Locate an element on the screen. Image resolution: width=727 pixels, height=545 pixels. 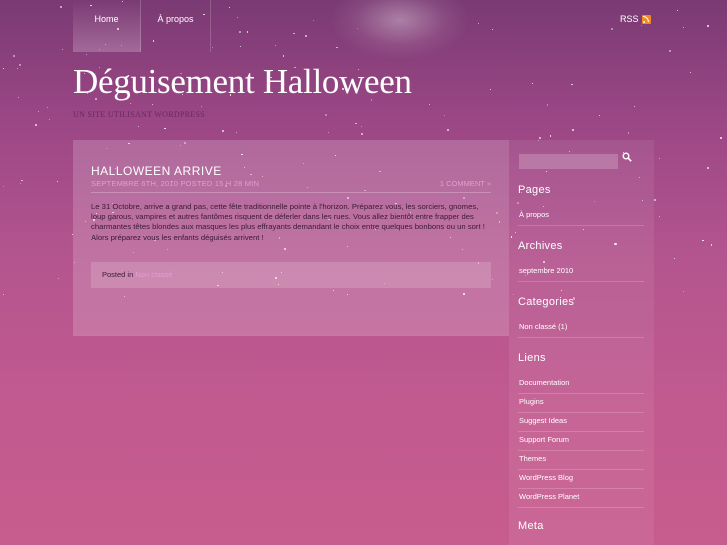
list-item: Support Forum is located at coordinates (581, 441).